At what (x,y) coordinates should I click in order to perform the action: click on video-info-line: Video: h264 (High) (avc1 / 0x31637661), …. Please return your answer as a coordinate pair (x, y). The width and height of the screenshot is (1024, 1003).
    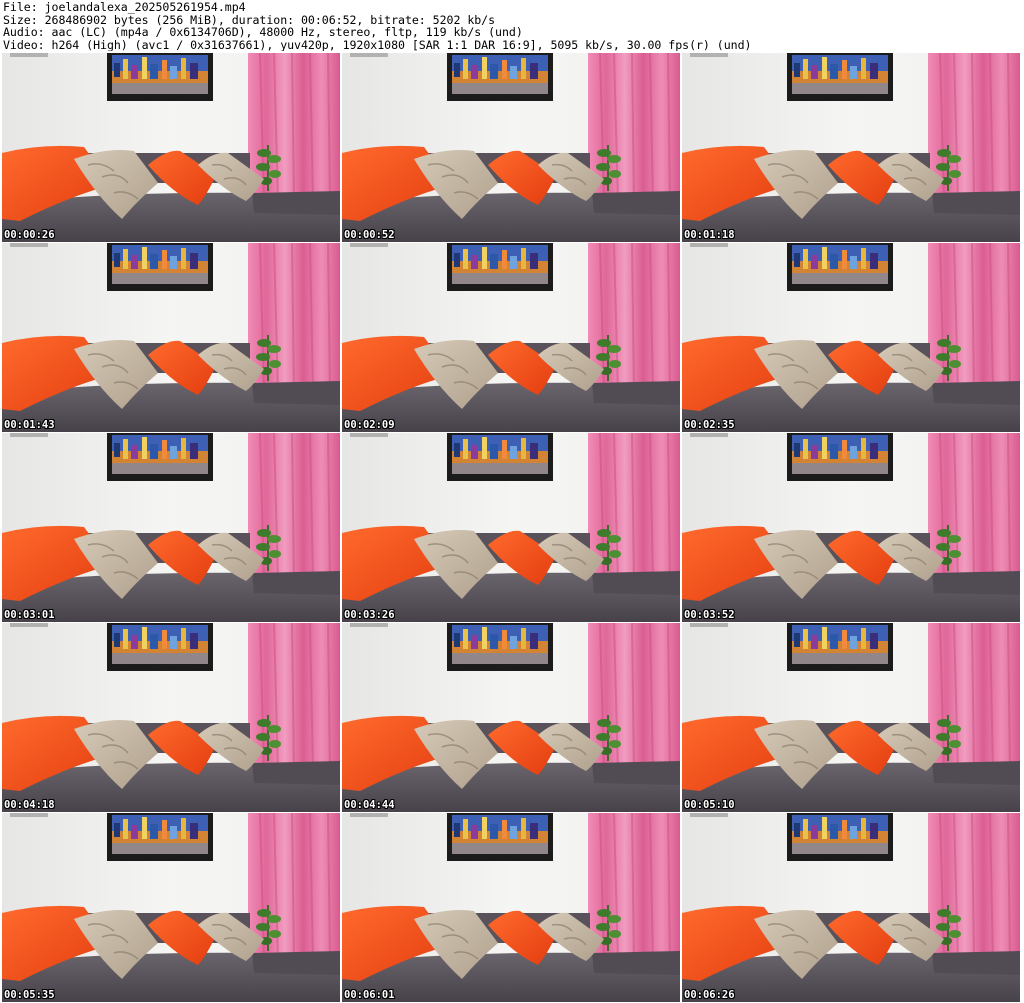
    Looking at the image, I should click on (377, 44).